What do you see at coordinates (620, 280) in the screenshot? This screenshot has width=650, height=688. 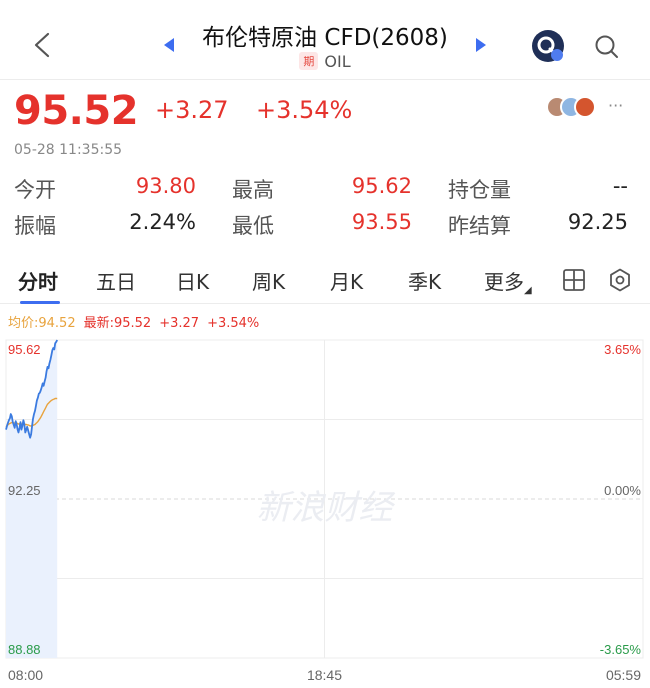 I see `settings-icon` at bounding box center [620, 280].